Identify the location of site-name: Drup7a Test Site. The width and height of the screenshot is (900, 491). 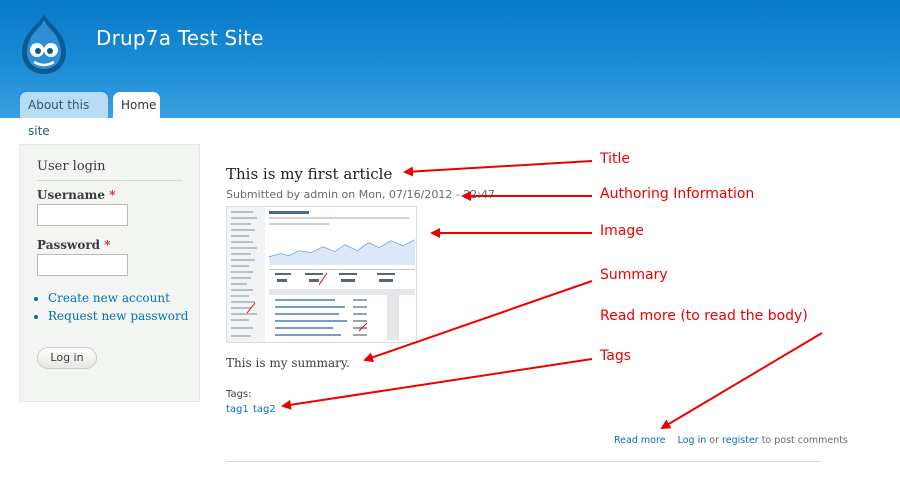
(180, 38).